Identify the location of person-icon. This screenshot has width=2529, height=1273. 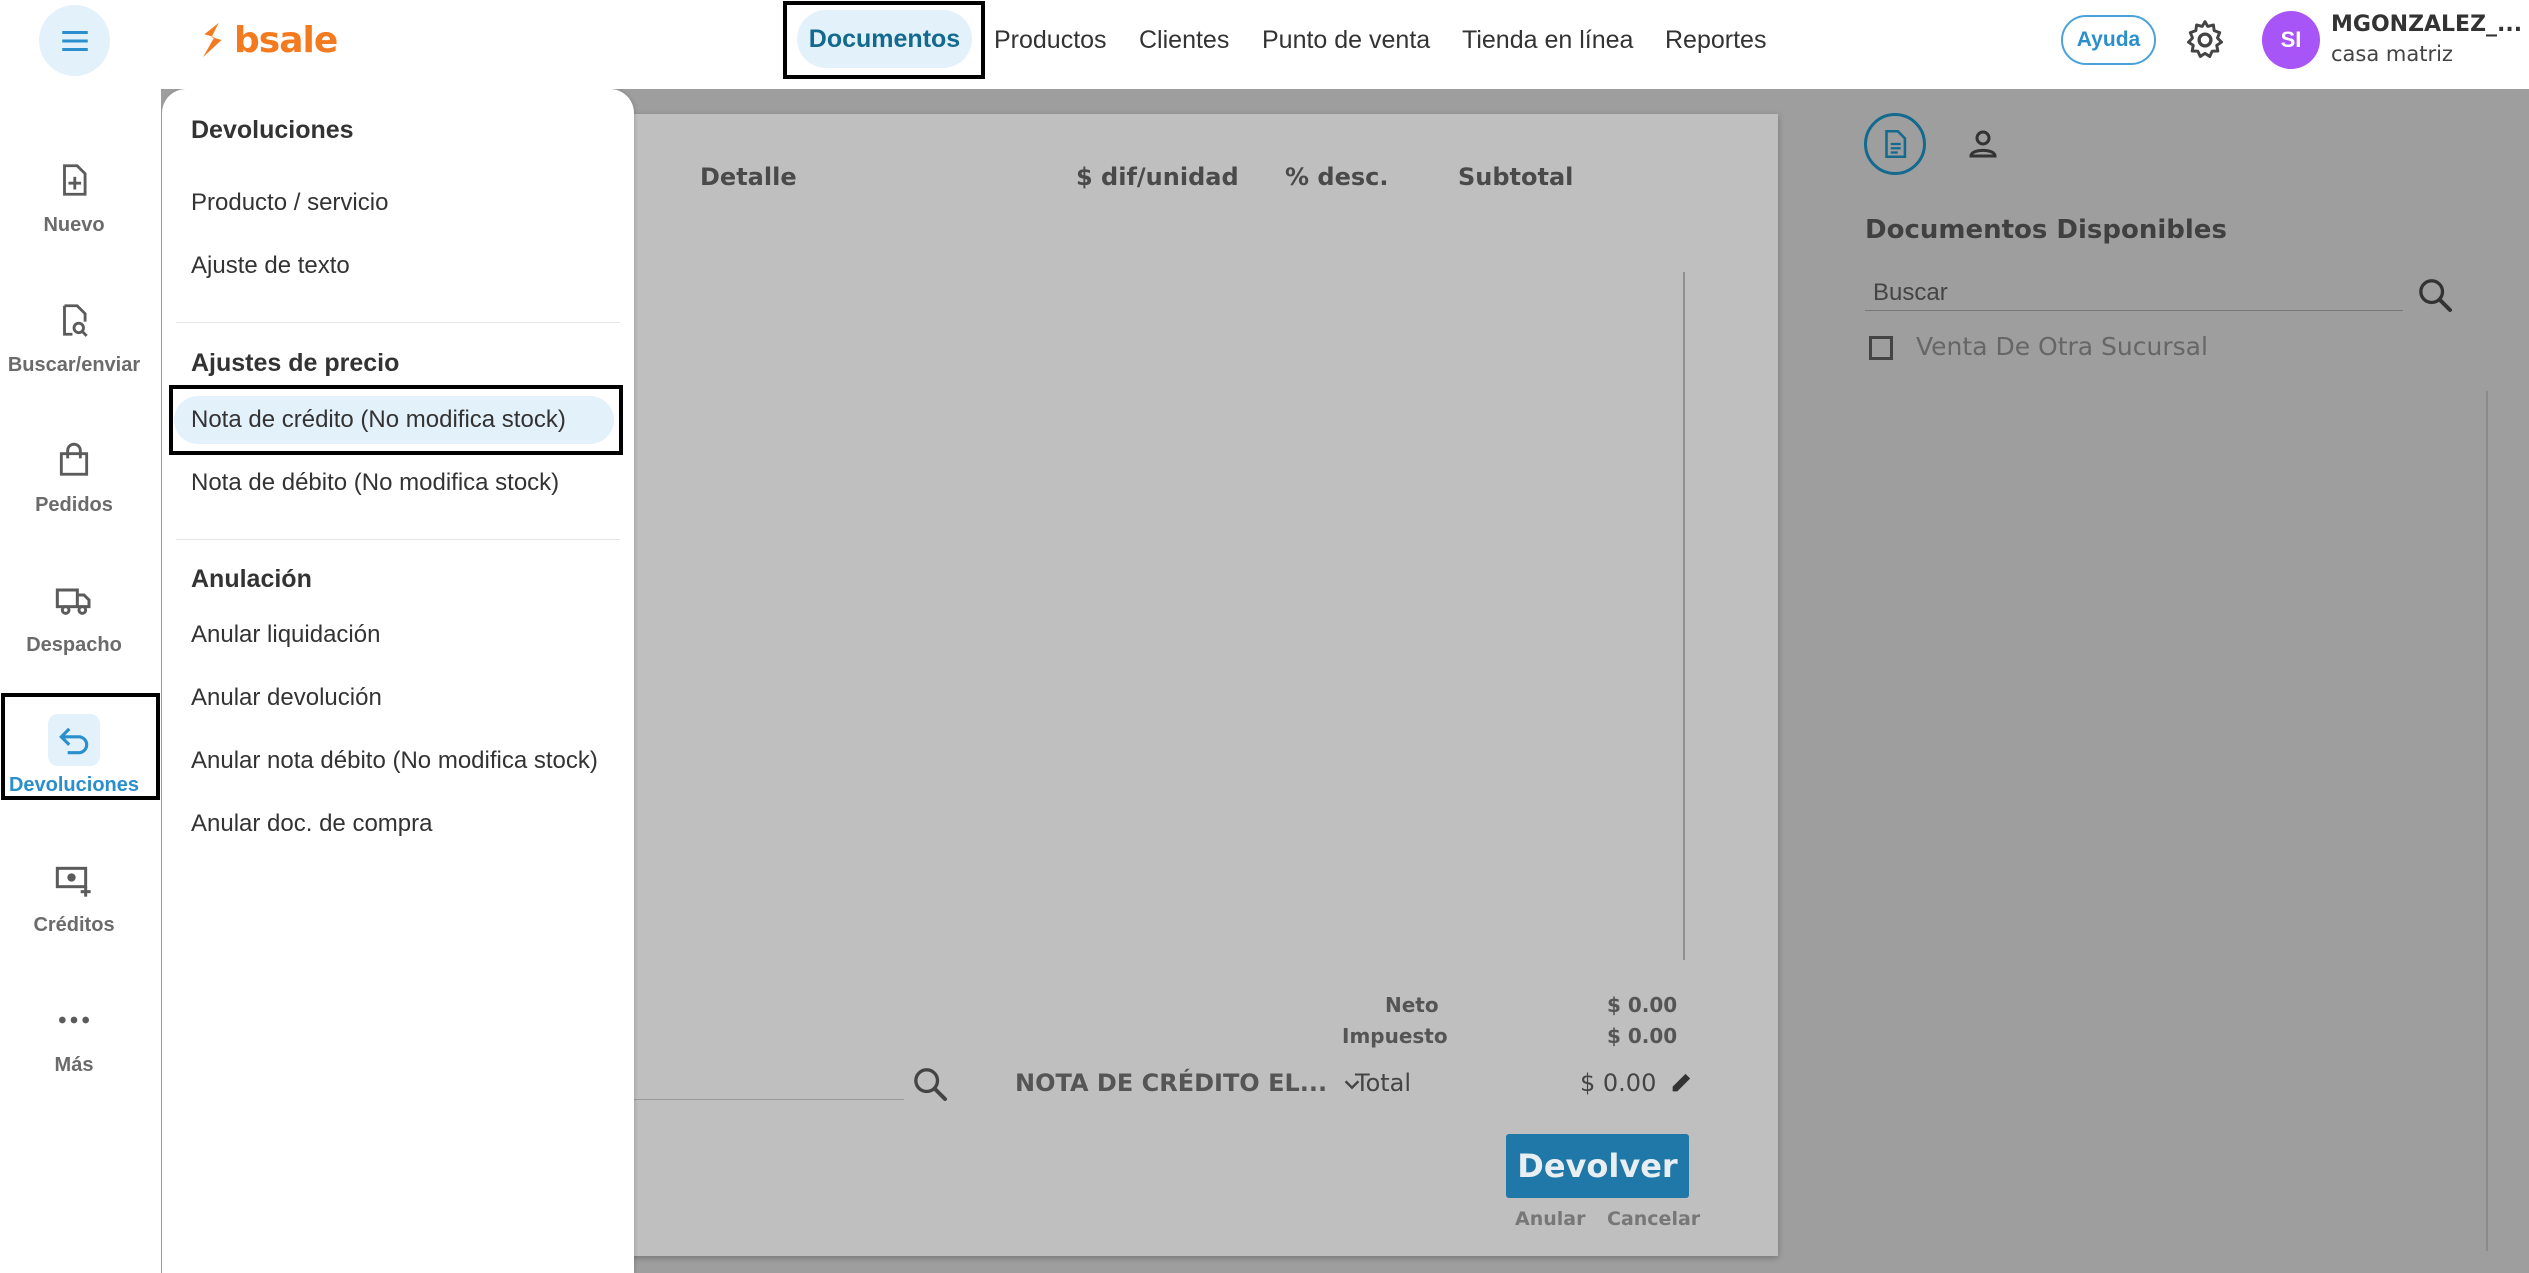
(1983, 144).